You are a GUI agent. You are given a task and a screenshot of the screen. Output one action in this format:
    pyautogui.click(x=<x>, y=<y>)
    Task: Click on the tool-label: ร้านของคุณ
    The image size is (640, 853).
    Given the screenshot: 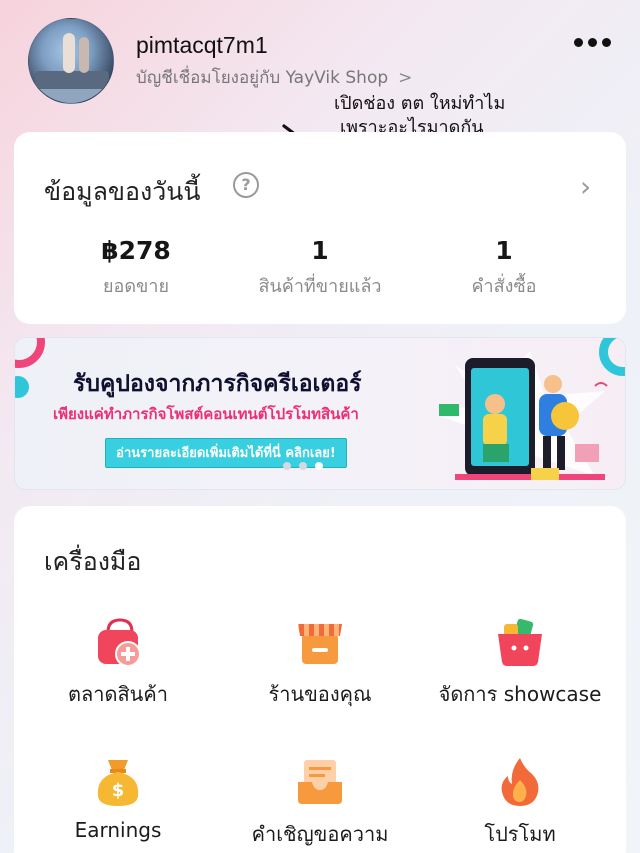 What is the action you would take?
    pyautogui.click(x=320, y=694)
    